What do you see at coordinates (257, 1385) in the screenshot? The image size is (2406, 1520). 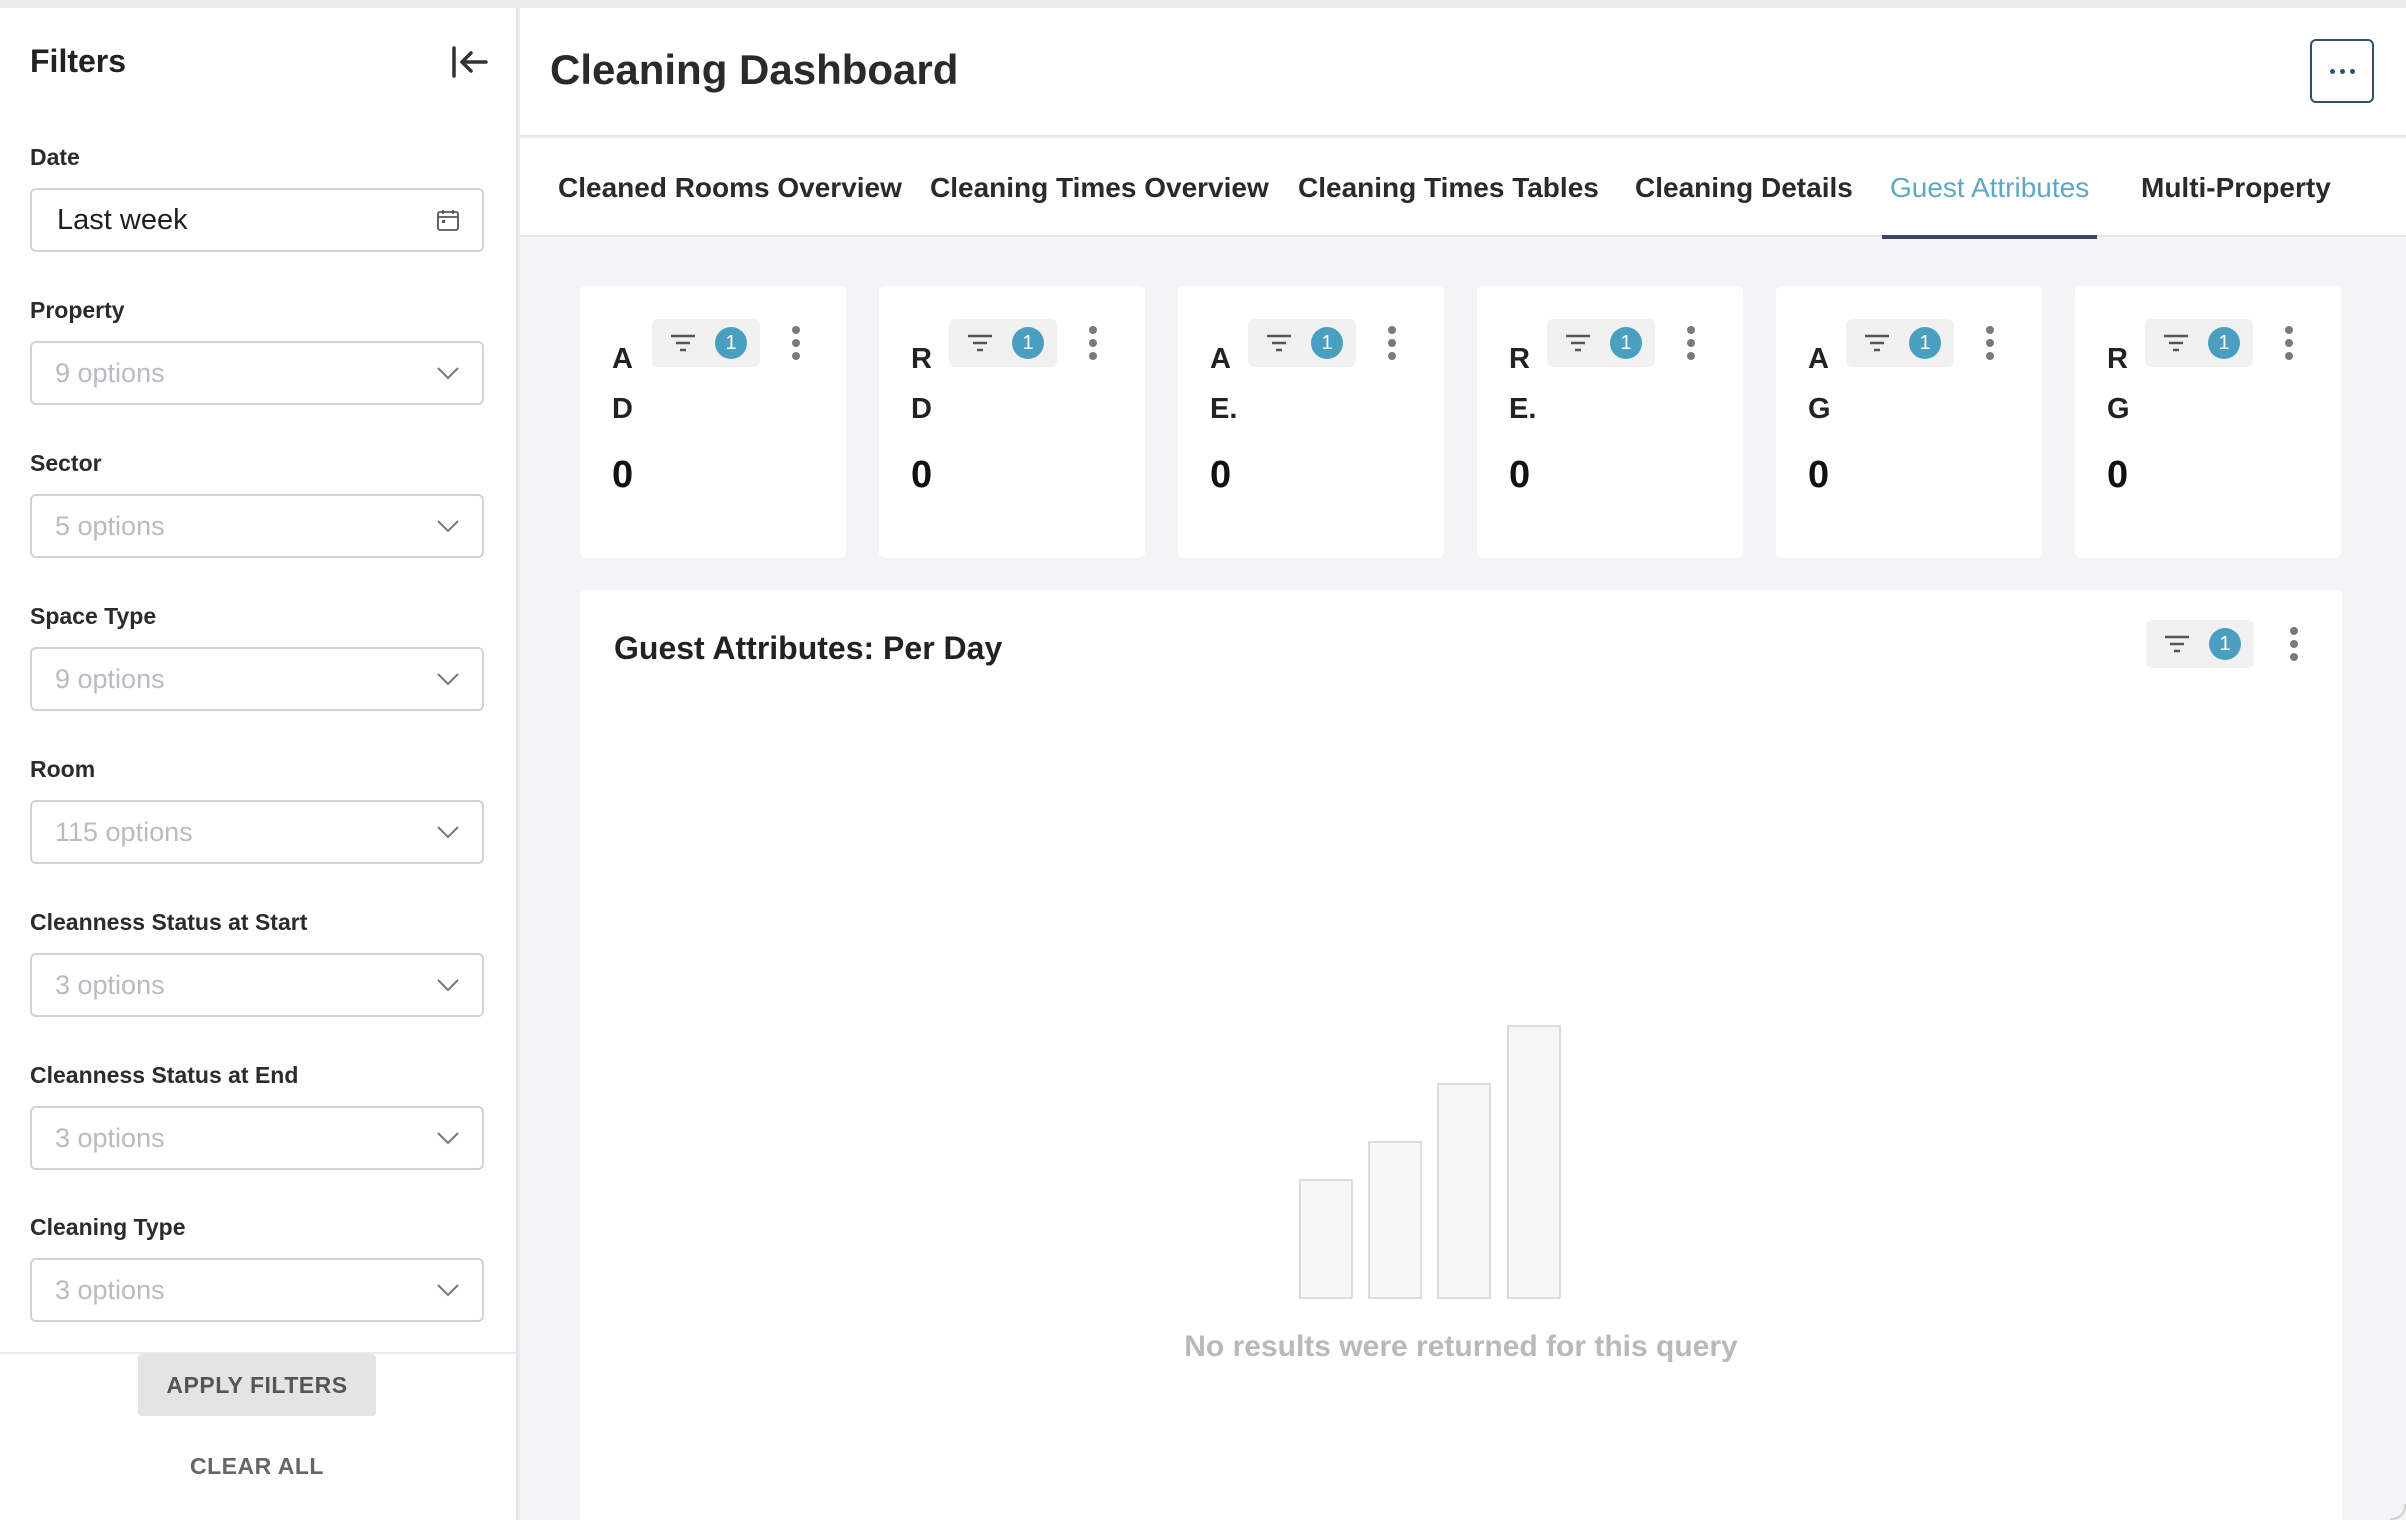 I see `apply-filters-button: APPLY FILTERS` at bounding box center [257, 1385].